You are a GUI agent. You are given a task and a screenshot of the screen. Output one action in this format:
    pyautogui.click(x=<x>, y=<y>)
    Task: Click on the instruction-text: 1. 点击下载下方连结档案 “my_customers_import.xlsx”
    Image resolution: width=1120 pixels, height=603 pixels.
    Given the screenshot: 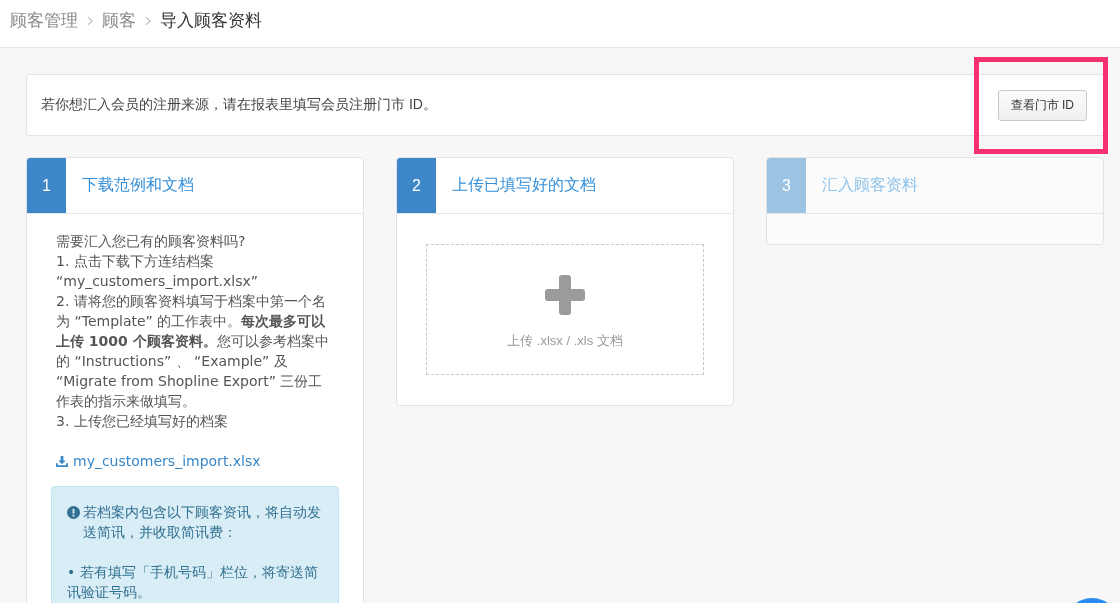 What is the action you would take?
    pyautogui.click(x=158, y=271)
    